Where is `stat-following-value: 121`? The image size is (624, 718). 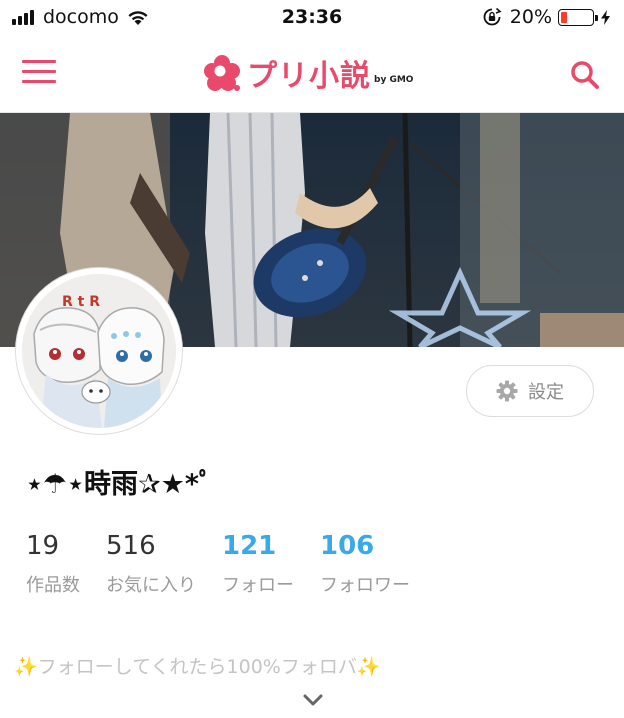
stat-following-value: 121 is located at coordinates (249, 546).